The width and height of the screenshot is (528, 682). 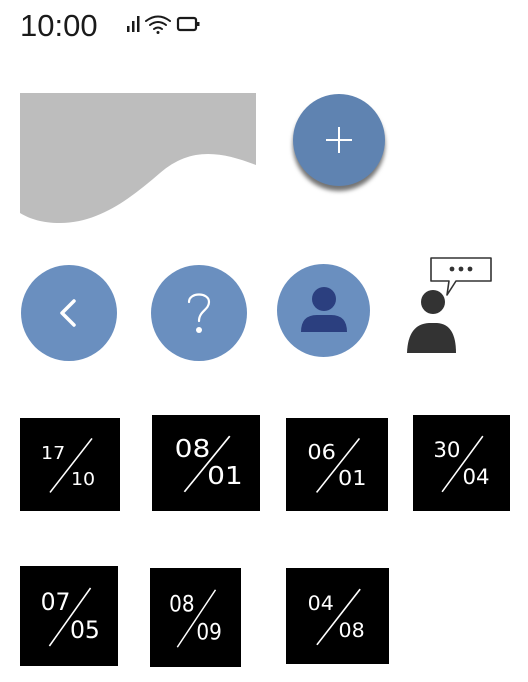 What do you see at coordinates (85, 630) in the screenshot?
I see `date-month: 05` at bounding box center [85, 630].